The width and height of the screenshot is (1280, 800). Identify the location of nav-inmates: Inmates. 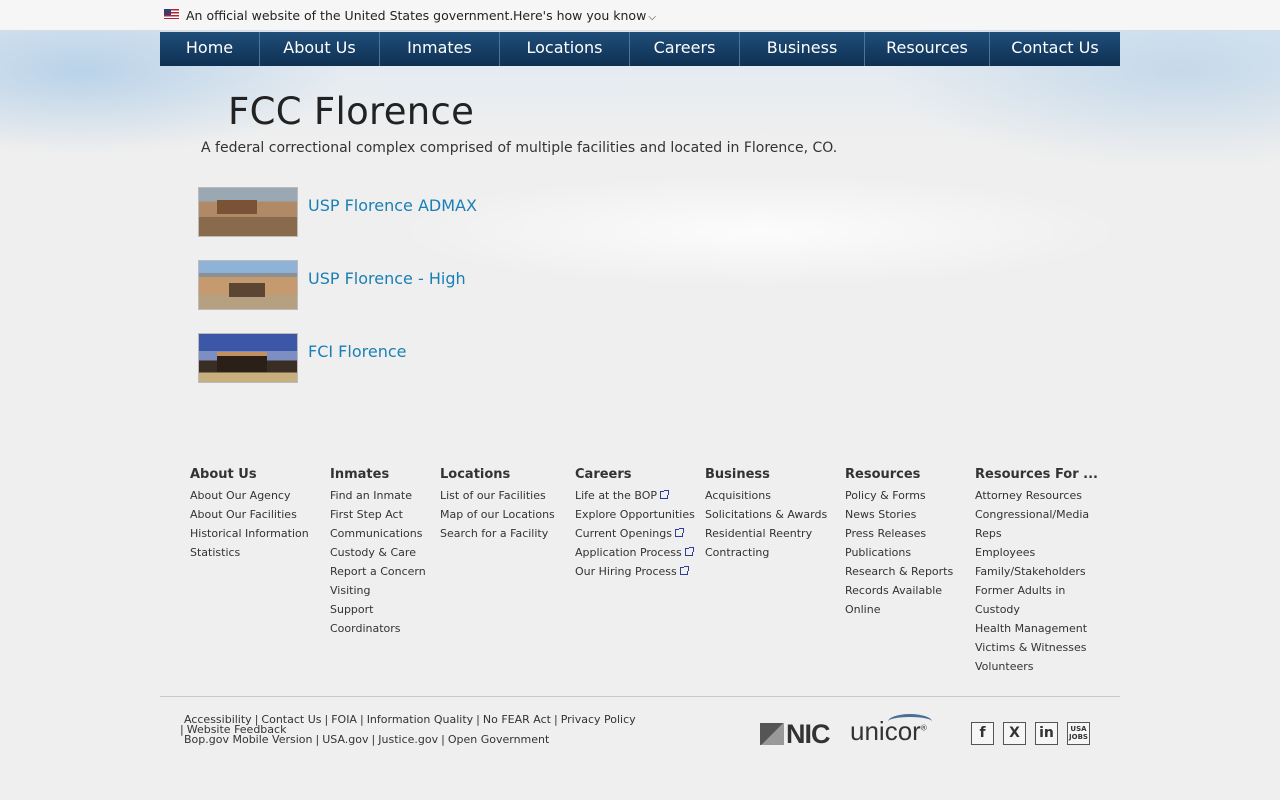
(440, 49).